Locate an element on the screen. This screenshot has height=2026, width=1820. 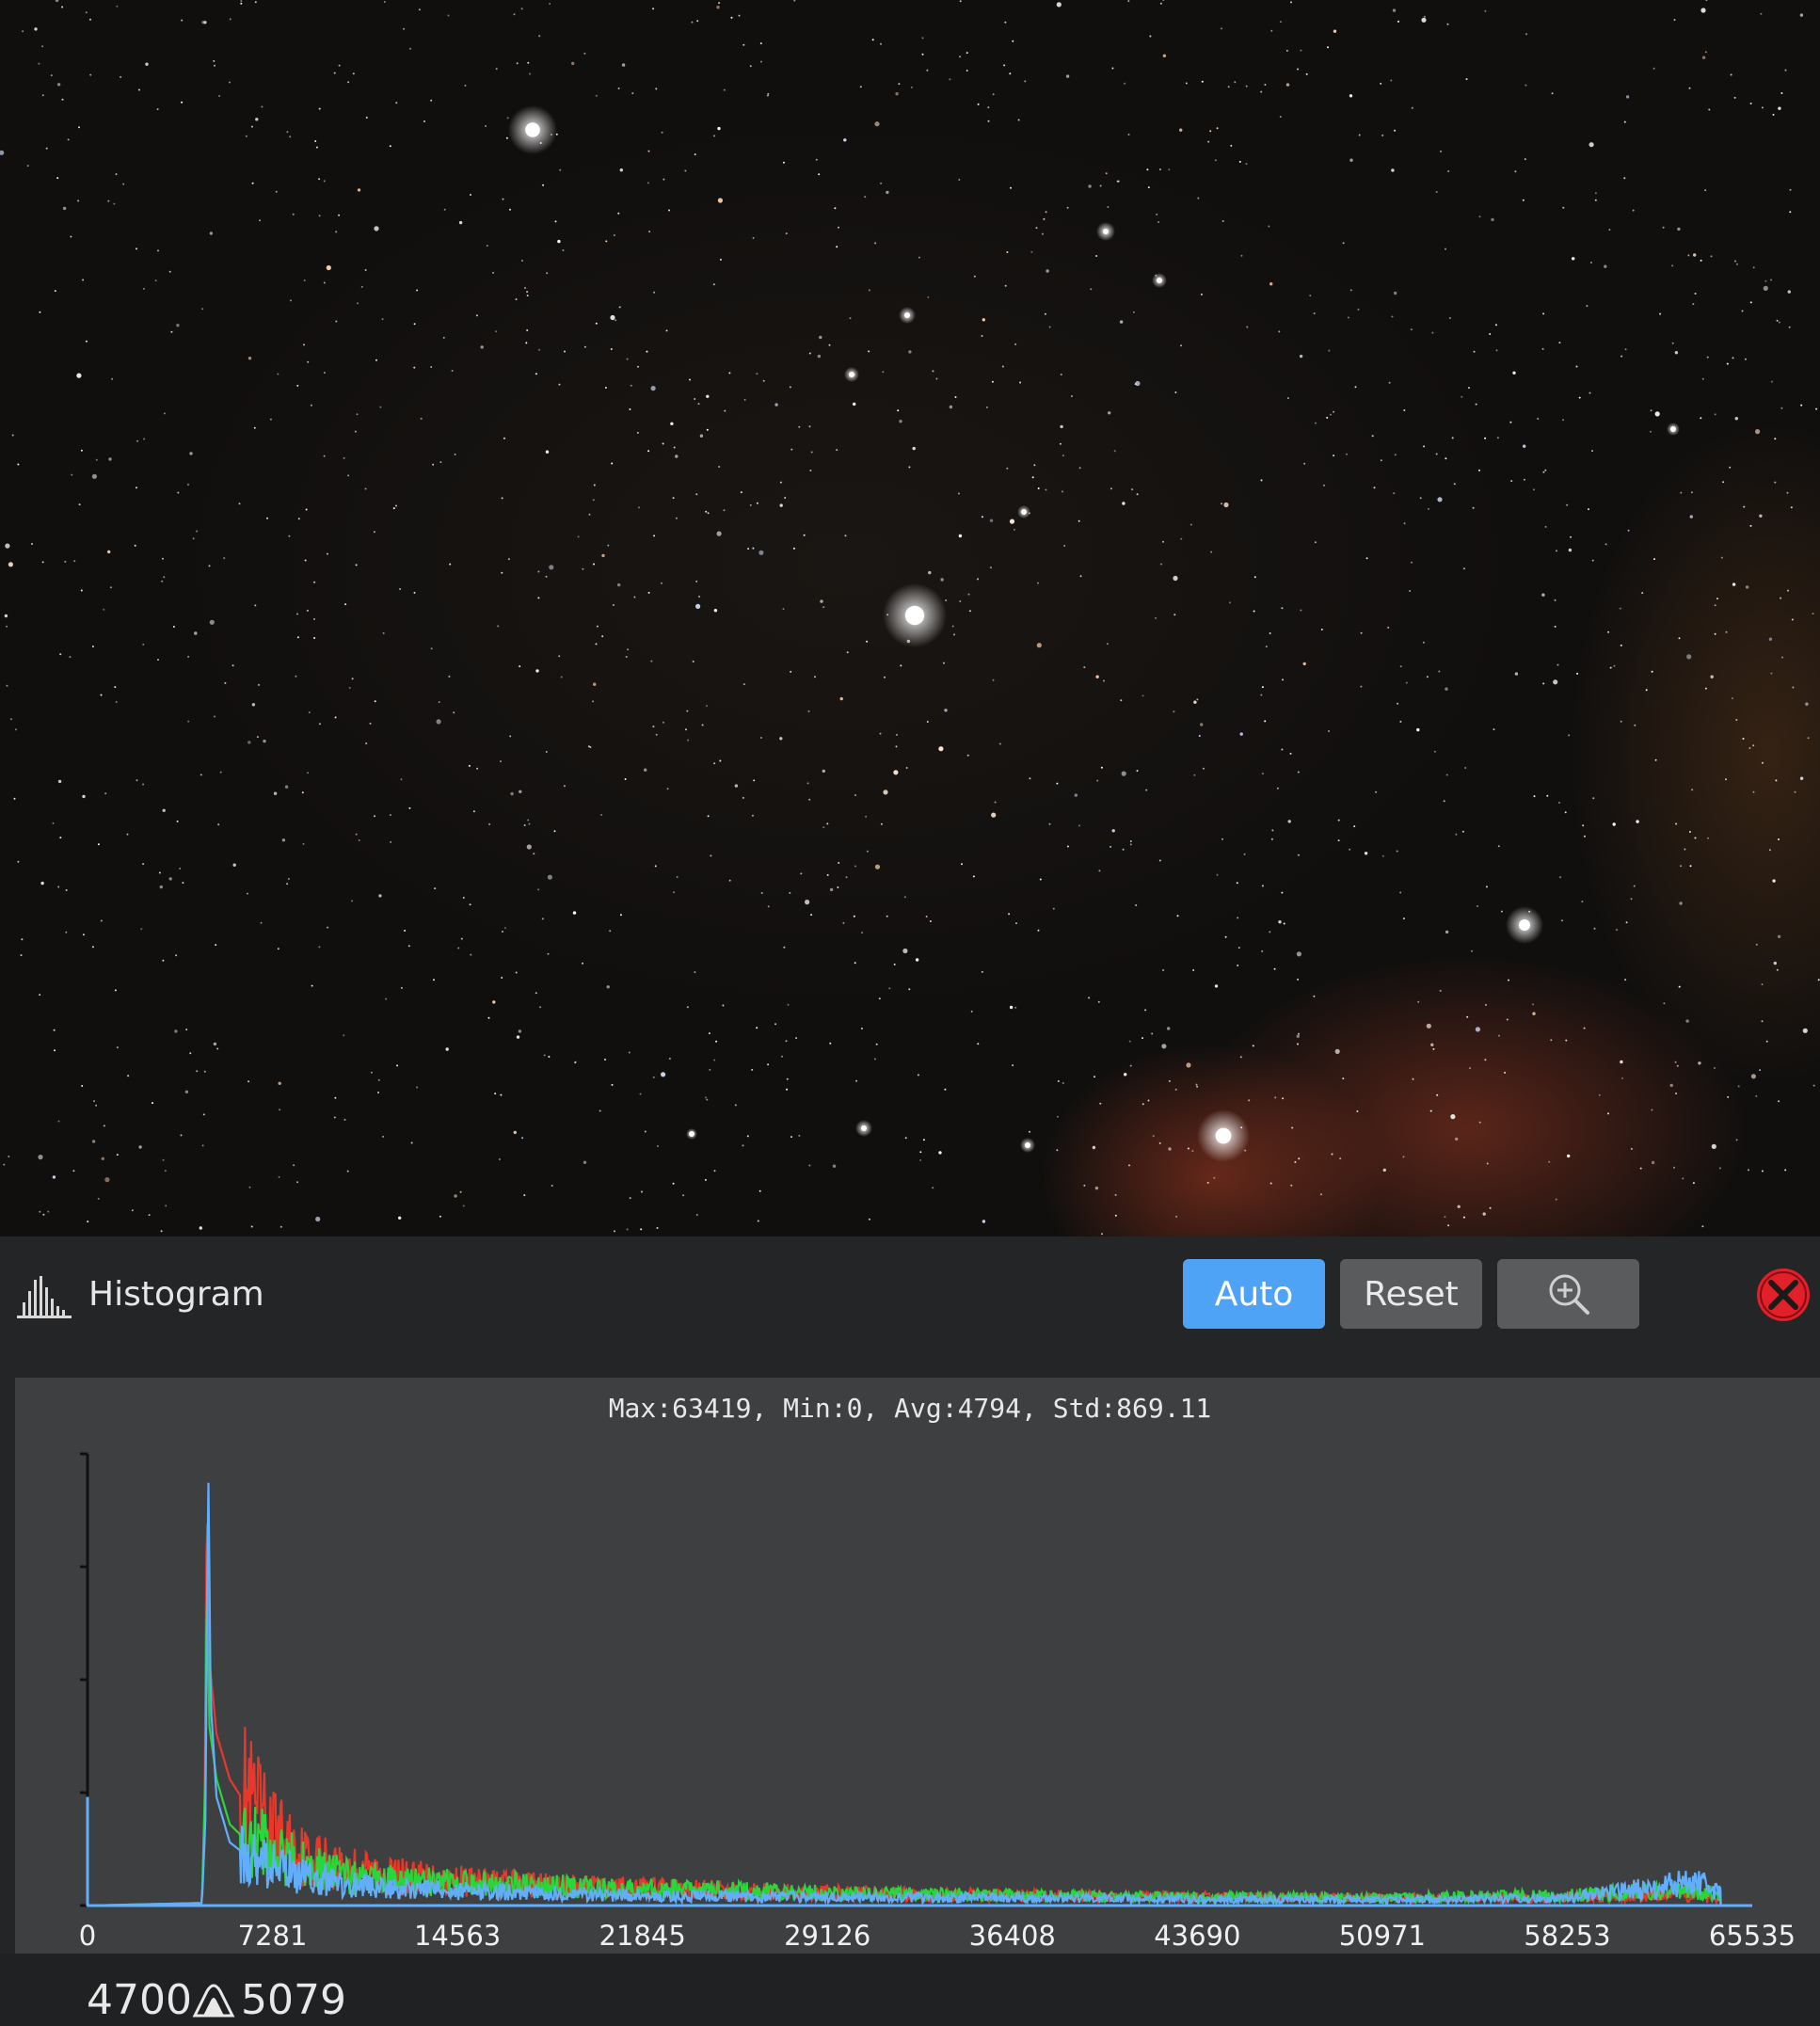
x-tick-label: 7281 is located at coordinates (273, 1936).